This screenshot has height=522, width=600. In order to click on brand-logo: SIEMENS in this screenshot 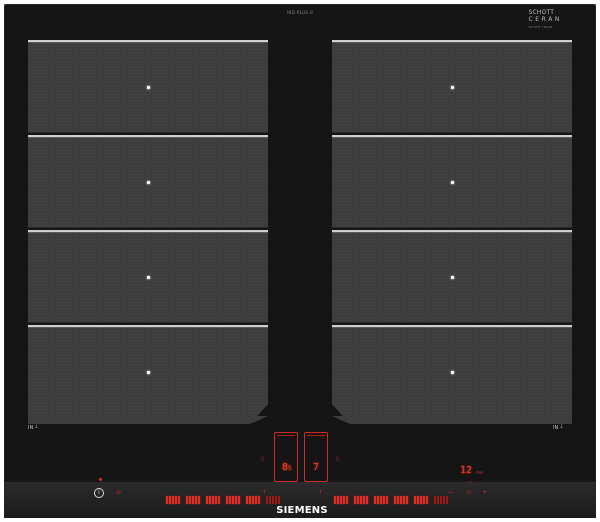, I will do `click(302, 510)`.